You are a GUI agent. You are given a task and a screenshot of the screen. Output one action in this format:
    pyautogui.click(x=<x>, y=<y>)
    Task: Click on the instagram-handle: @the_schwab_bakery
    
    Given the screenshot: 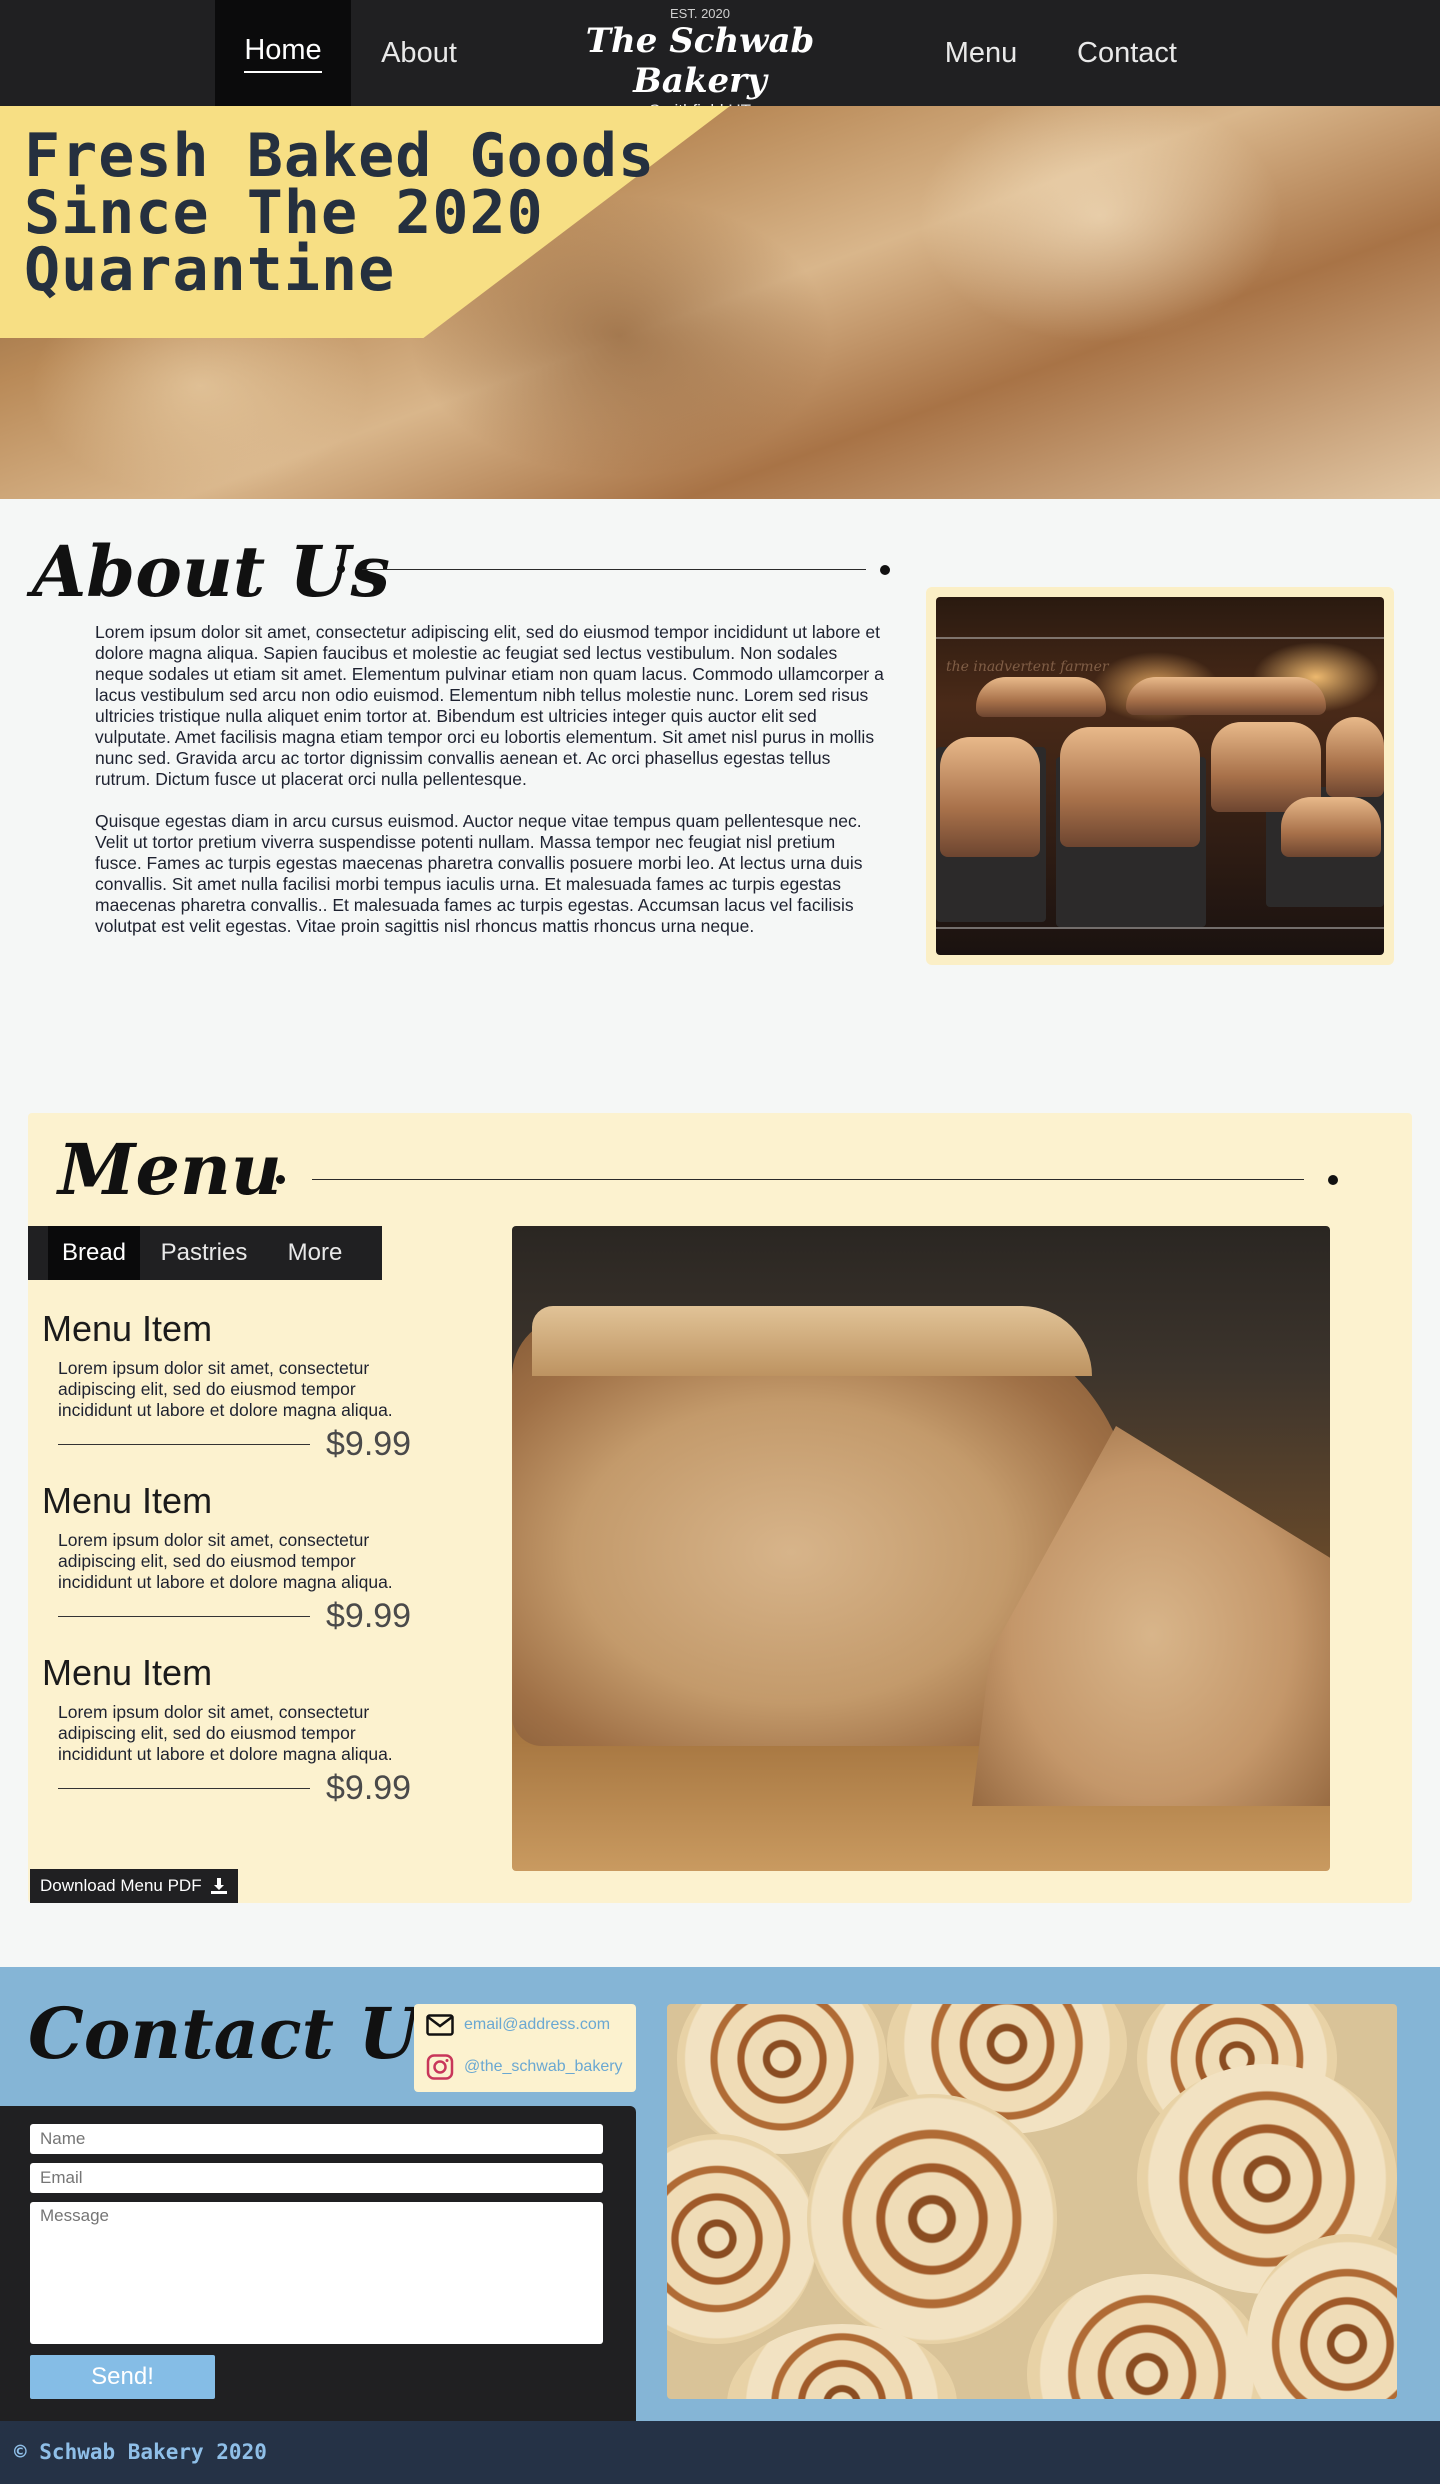 What is the action you would take?
    pyautogui.click(x=543, y=2066)
    